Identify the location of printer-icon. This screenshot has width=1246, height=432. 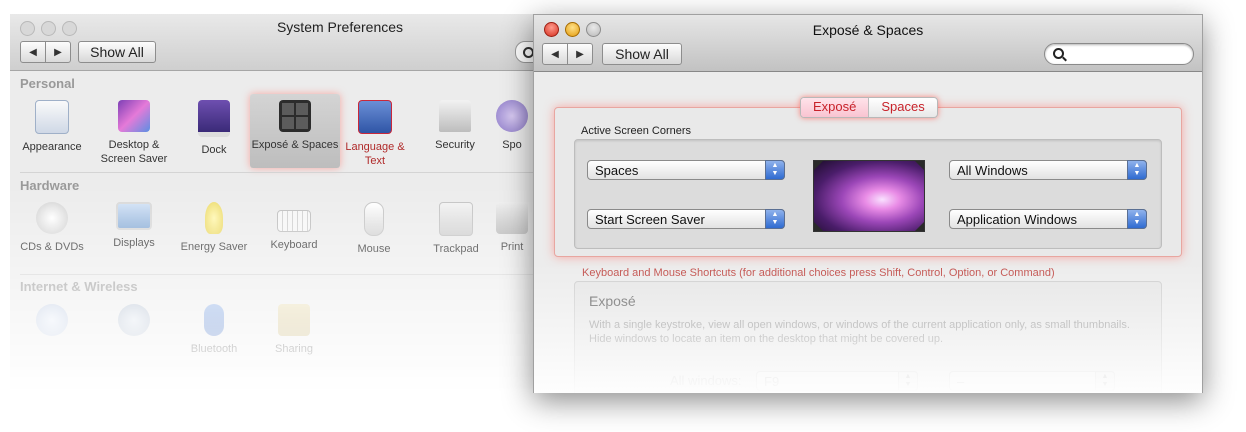
(512, 218).